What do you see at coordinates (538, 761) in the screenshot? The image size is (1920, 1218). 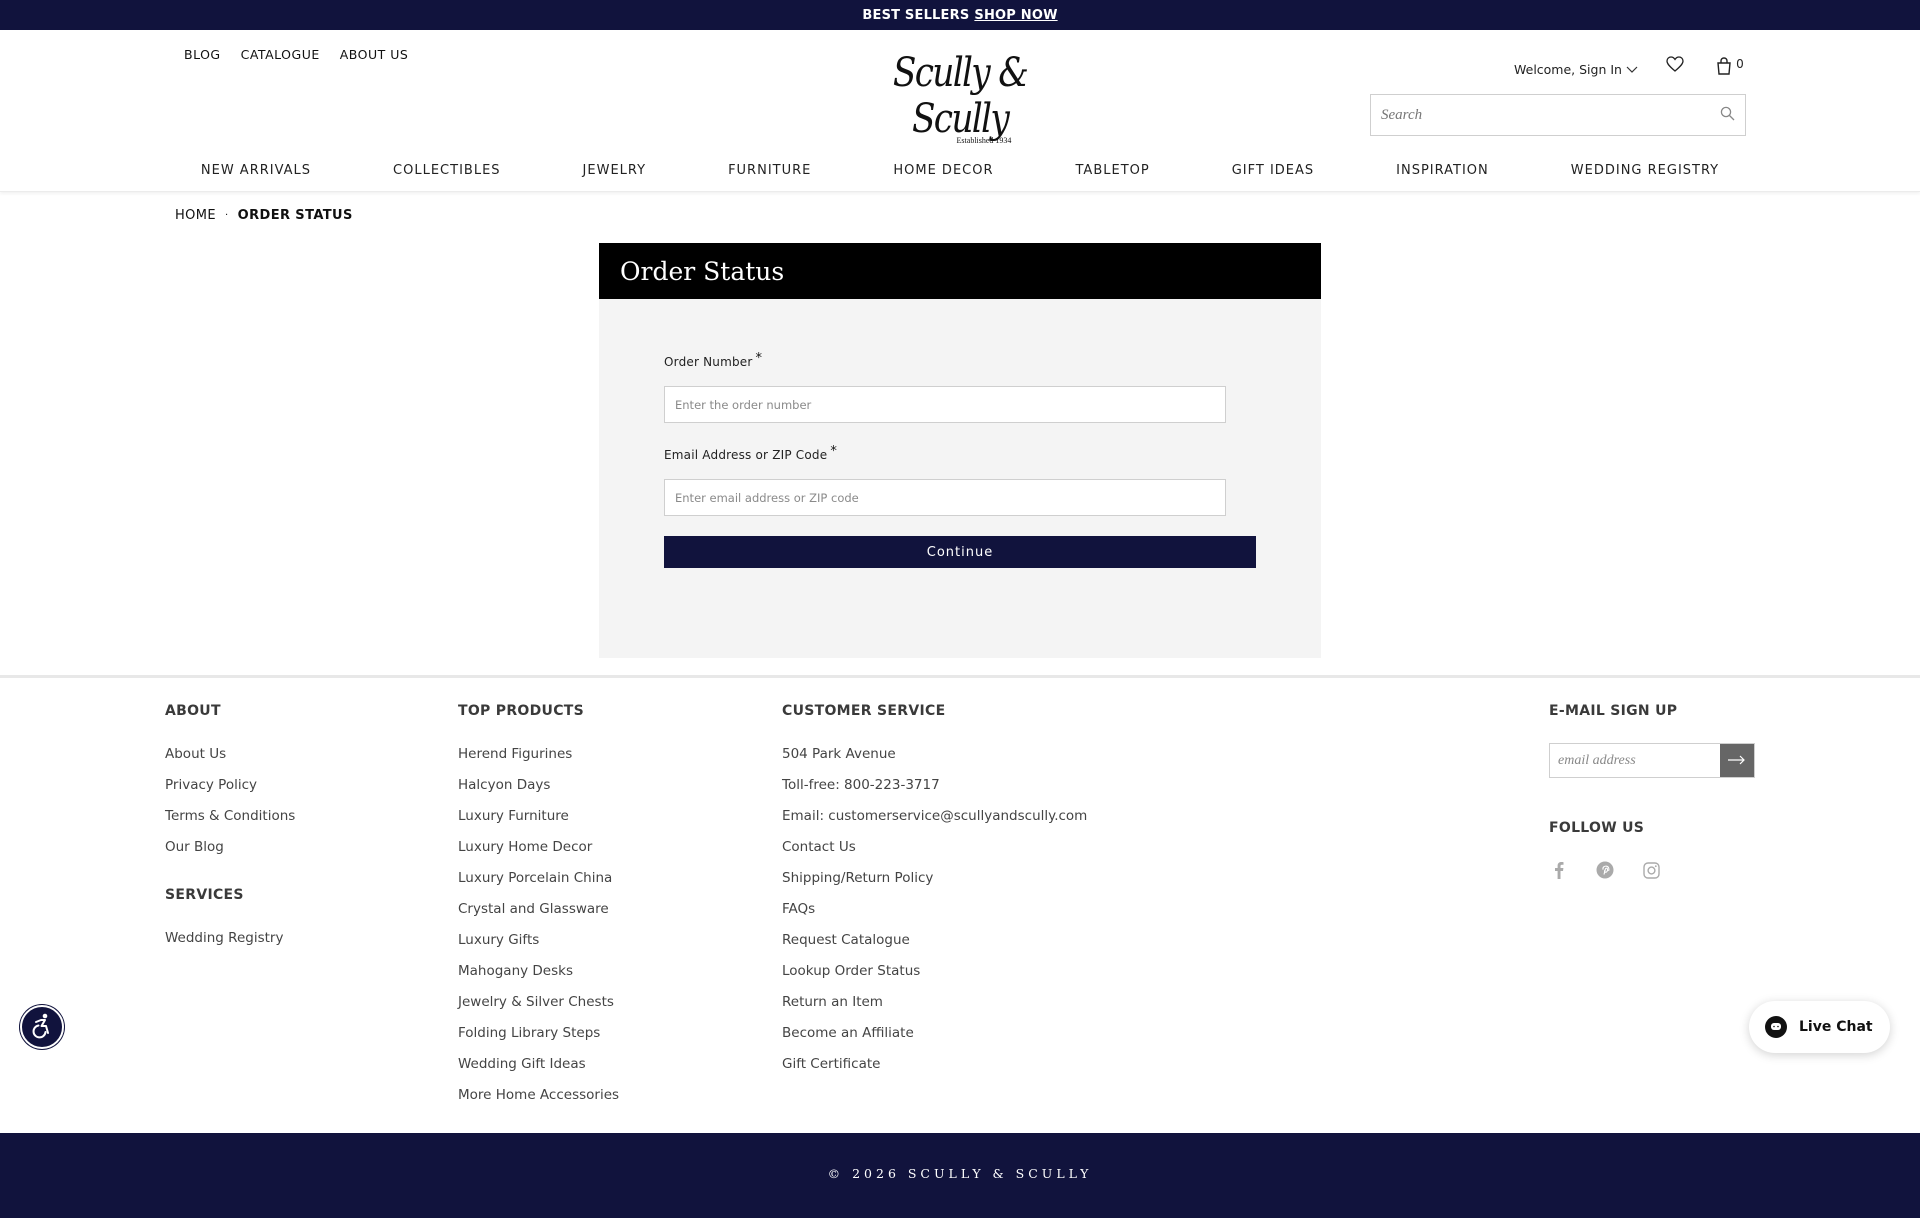 I see `footer-link: Herend Figurines` at bounding box center [538, 761].